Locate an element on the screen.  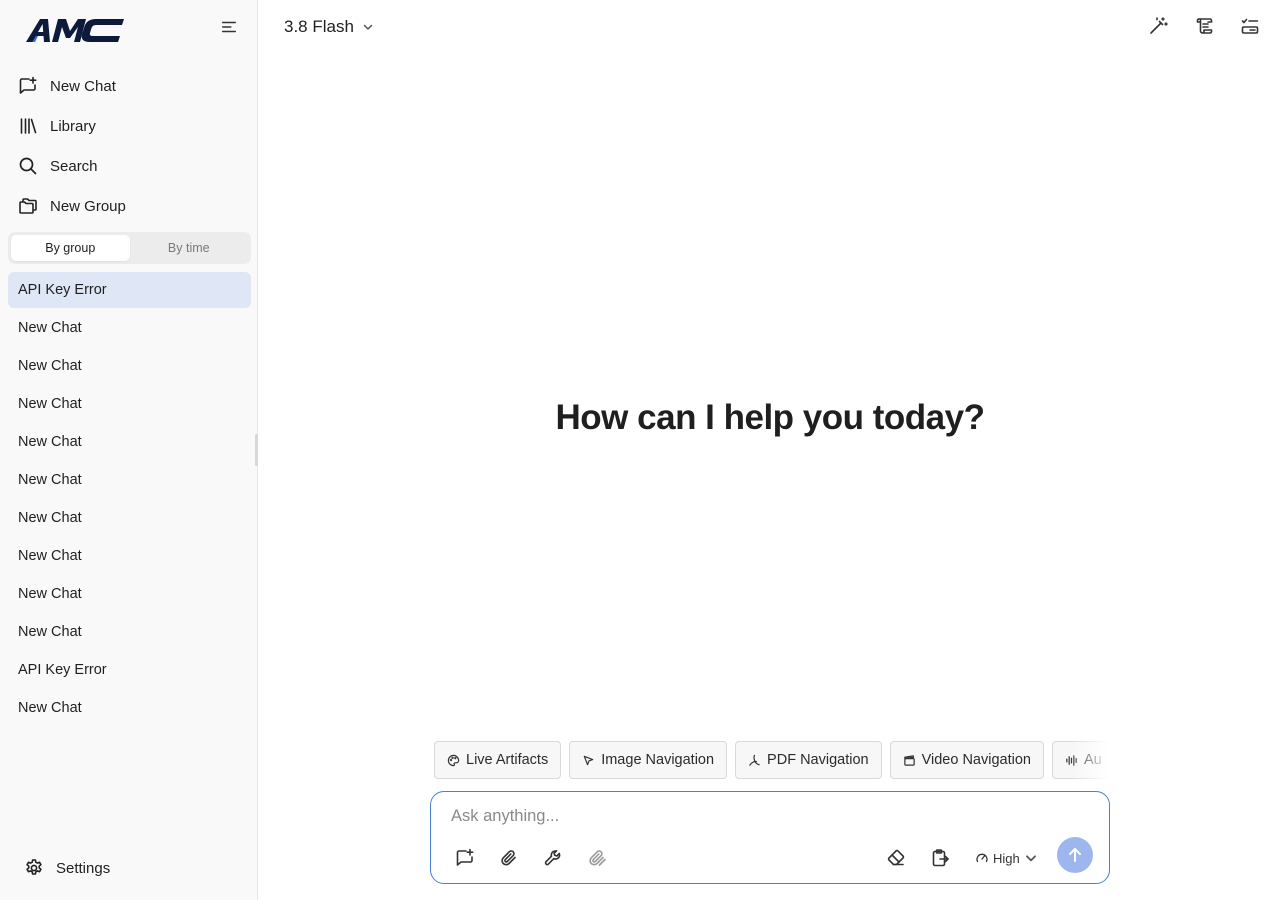
model-selector: 3.8 Flash is located at coordinates (329, 27).